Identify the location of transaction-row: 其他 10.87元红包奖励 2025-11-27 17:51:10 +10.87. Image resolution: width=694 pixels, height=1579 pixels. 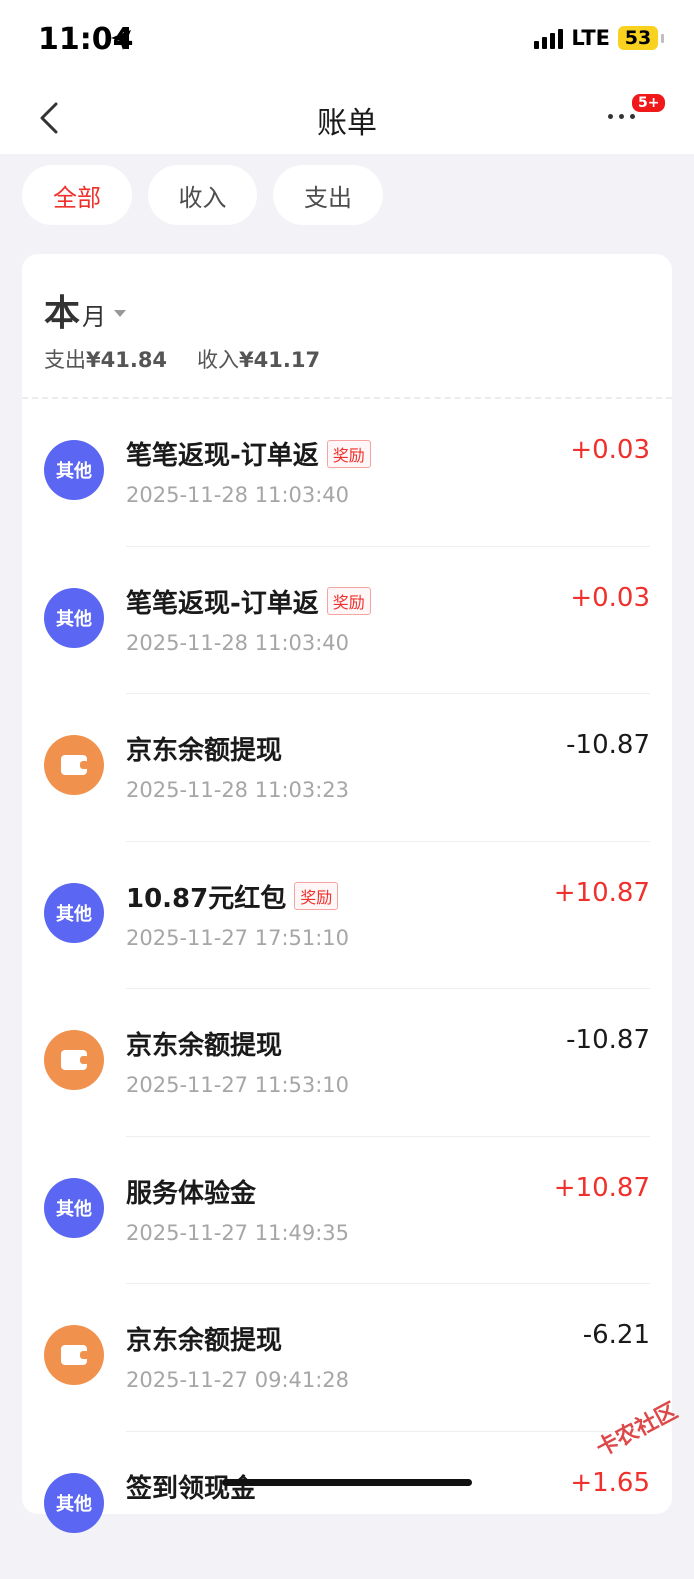
(347, 916).